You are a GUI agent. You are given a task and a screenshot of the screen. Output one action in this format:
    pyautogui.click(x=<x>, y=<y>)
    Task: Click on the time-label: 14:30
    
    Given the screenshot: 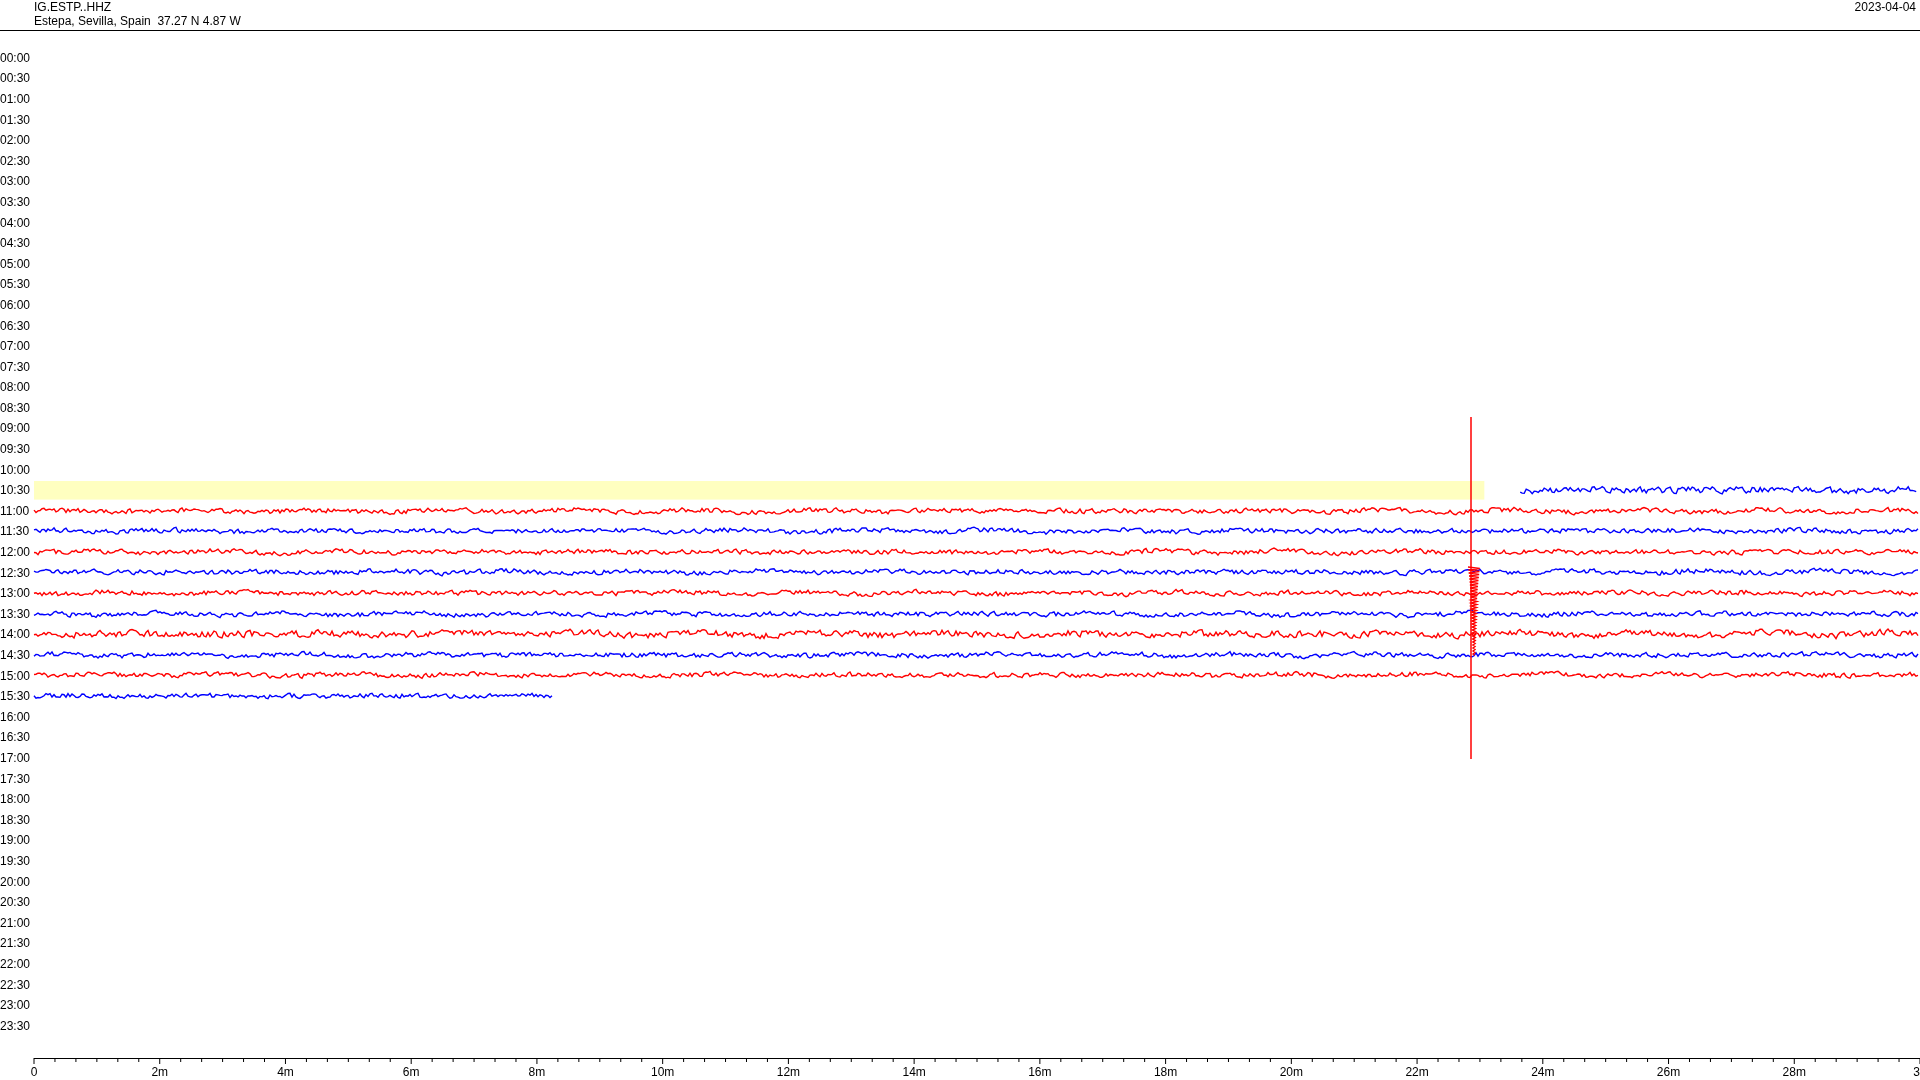 What is the action you would take?
    pyautogui.click(x=16, y=655)
    